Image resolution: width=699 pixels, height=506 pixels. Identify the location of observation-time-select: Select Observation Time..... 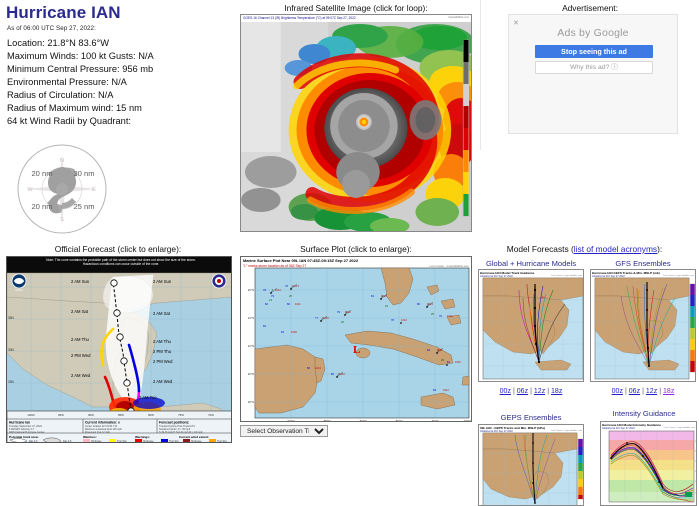
(284, 431).